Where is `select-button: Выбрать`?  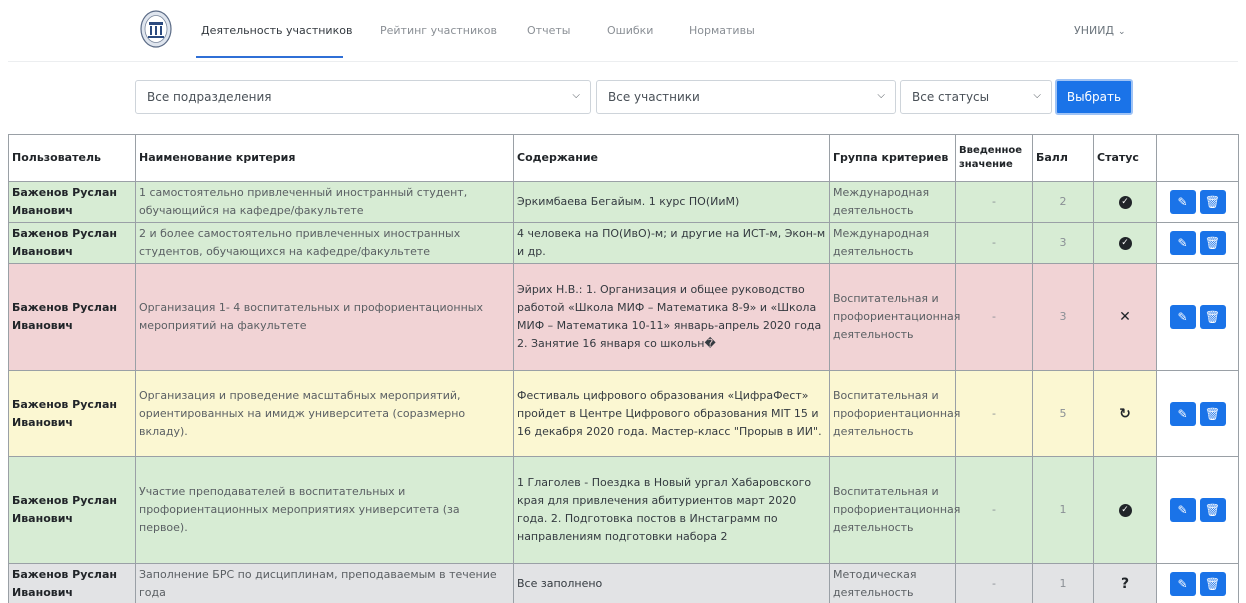 select-button: Выбрать is located at coordinates (1094, 97).